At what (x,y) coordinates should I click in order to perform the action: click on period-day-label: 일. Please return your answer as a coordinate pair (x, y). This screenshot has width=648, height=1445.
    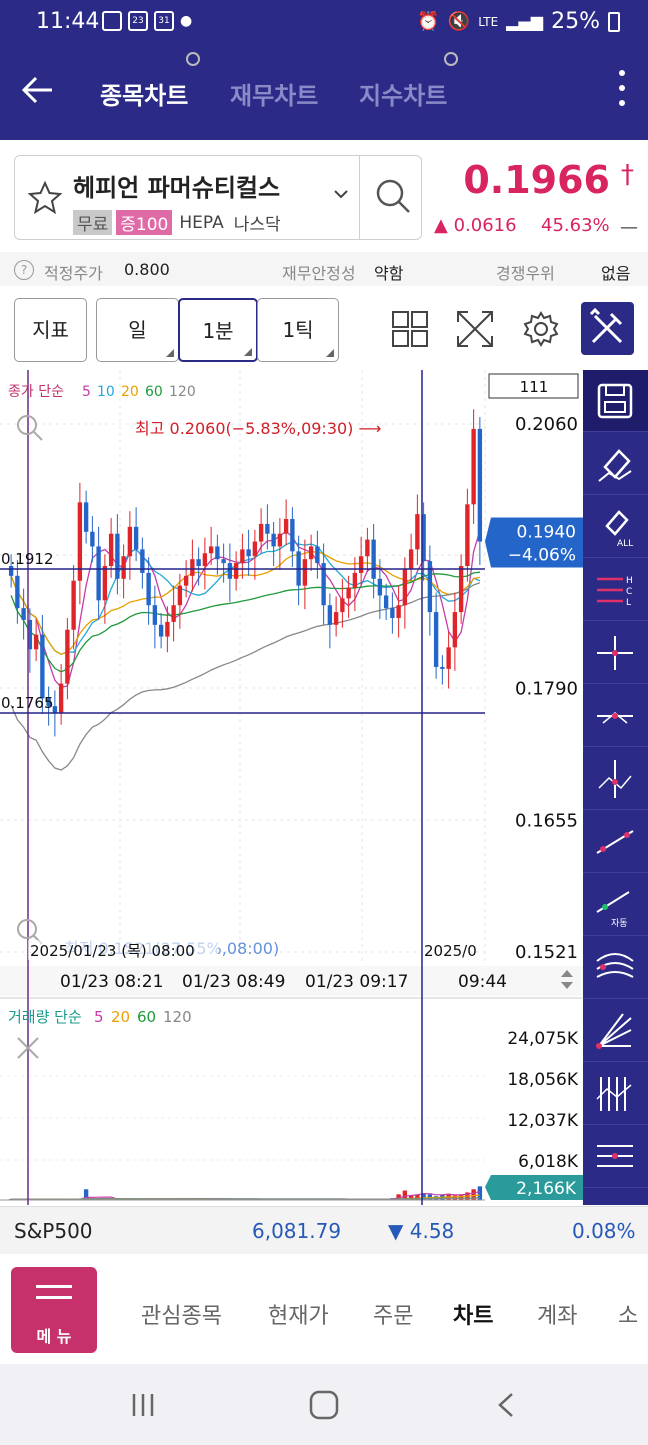
    Looking at the image, I should click on (137, 330).